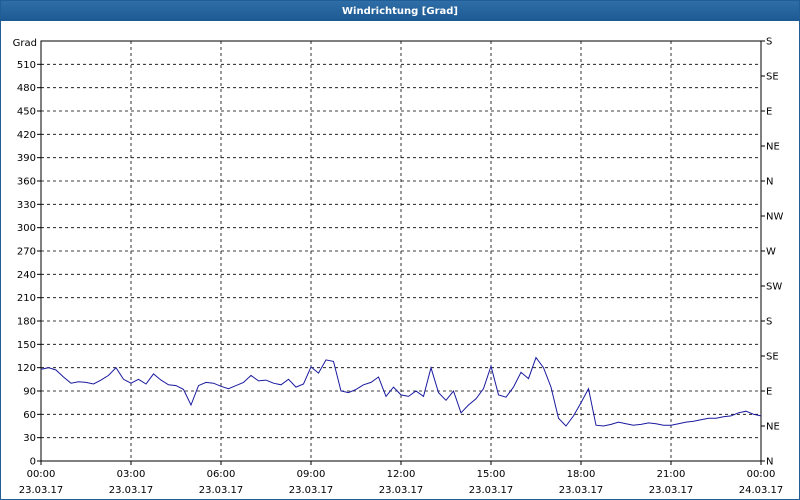  What do you see at coordinates (761, 490) in the screenshot?
I see `x-tick-date-label: 24.03.17` at bounding box center [761, 490].